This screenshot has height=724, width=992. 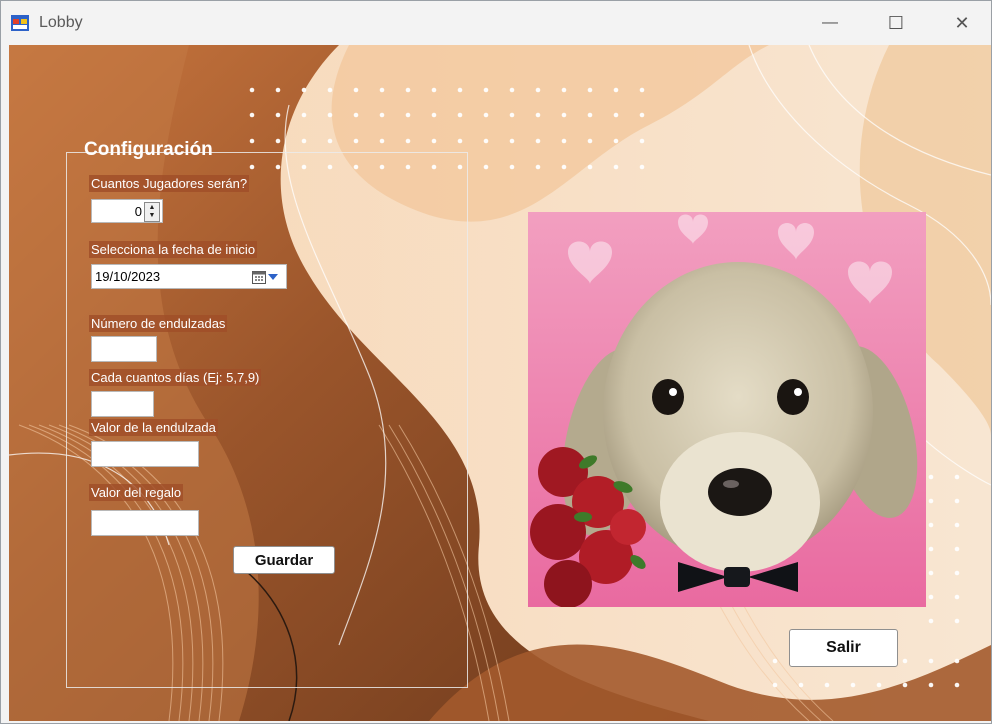 What do you see at coordinates (175, 377) in the screenshot?
I see `every-days-label: Cada cuantos días (Ej: 5,7,9)` at bounding box center [175, 377].